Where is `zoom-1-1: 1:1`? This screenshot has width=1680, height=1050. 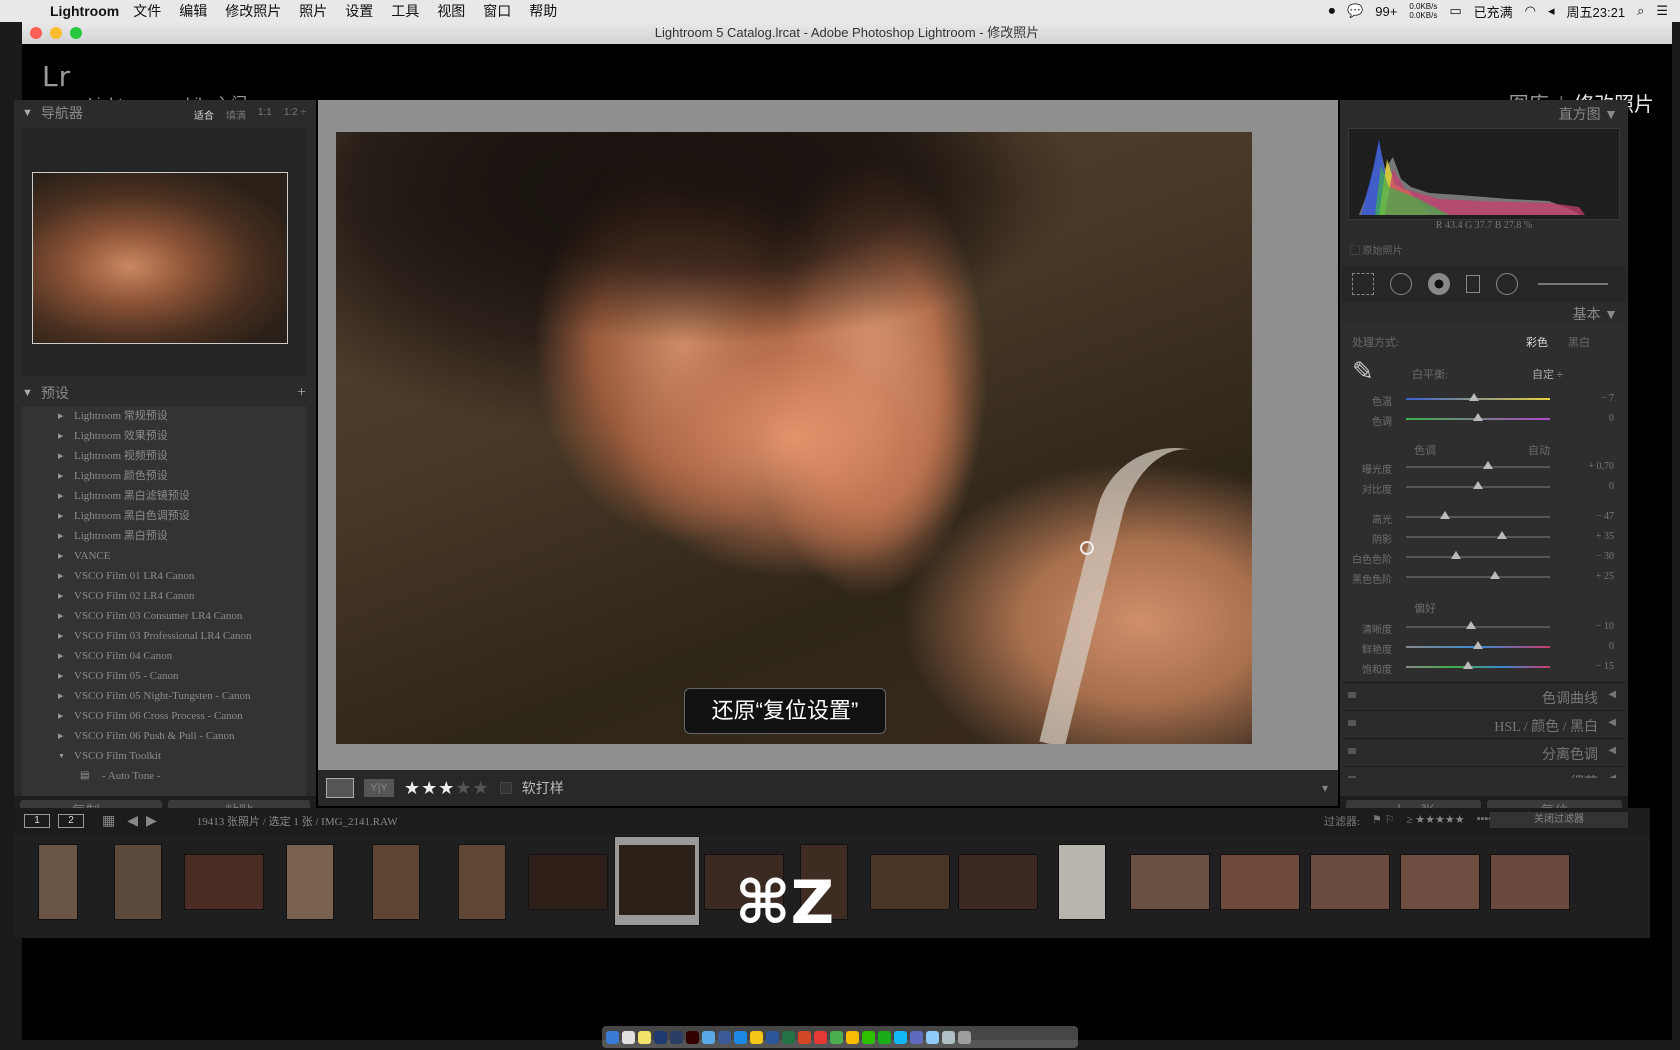
zoom-1-1: 1:1 is located at coordinates (265, 114).